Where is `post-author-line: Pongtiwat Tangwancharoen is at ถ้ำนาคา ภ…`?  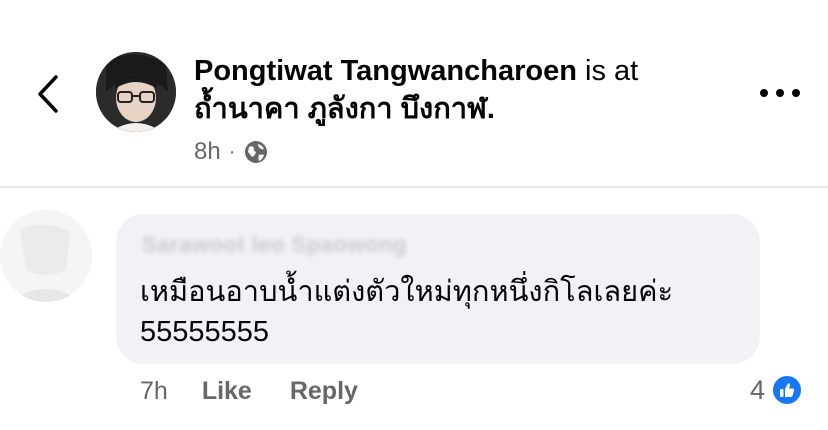
post-author-line: Pongtiwat Tangwancharoen is at ถ้ำนาคา ภ… is located at coordinates (474, 90).